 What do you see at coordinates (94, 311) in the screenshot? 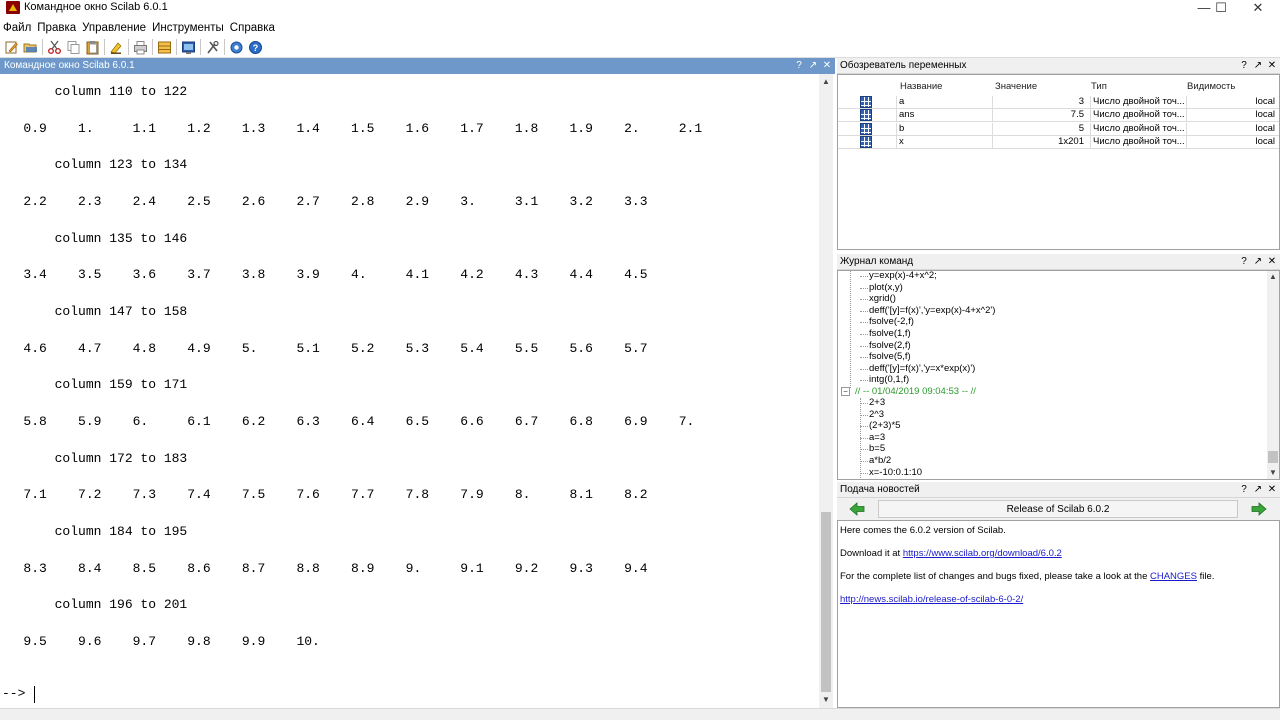
I see `console-line: column 147 to 158` at bounding box center [94, 311].